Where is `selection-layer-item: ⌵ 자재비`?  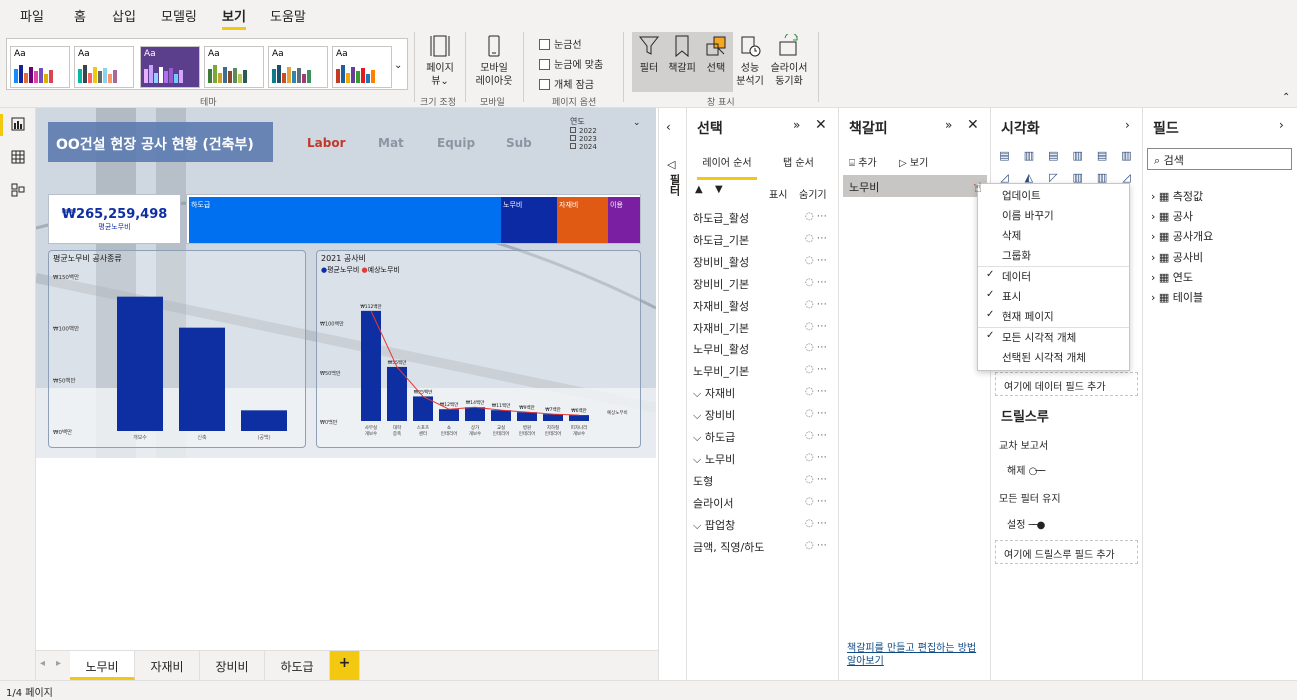
selection-layer-item: ⌵ 자재비 is located at coordinates (714, 393).